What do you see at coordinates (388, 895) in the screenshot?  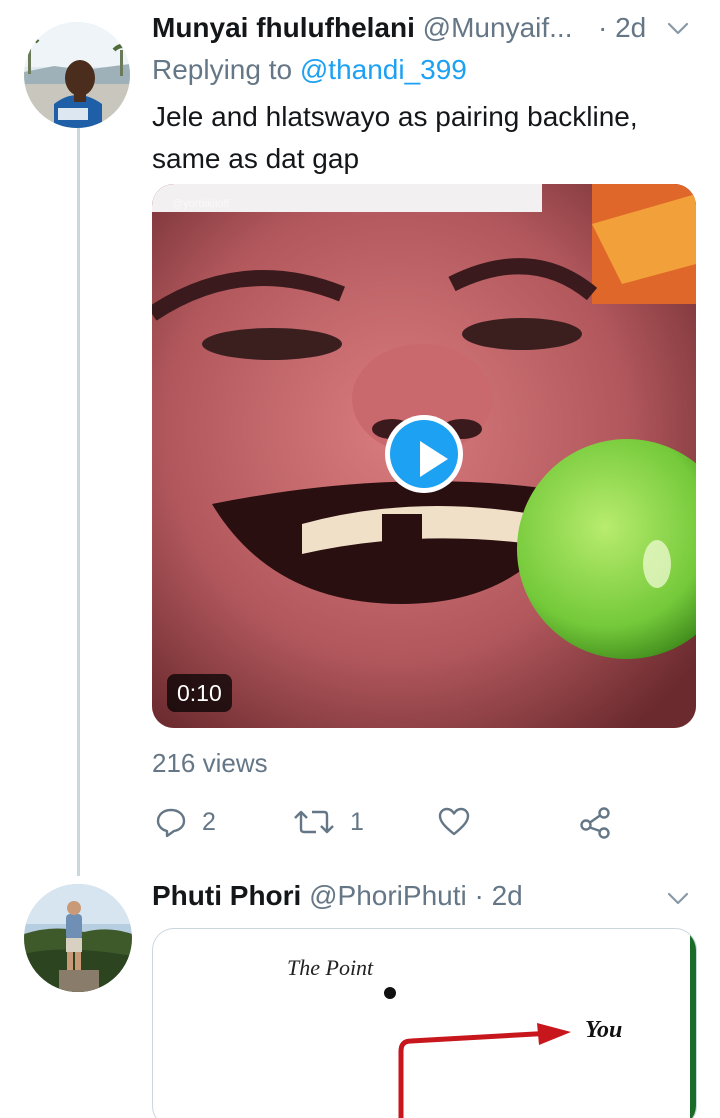 I see `author-handle: @PhoriPhuti` at bounding box center [388, 895].